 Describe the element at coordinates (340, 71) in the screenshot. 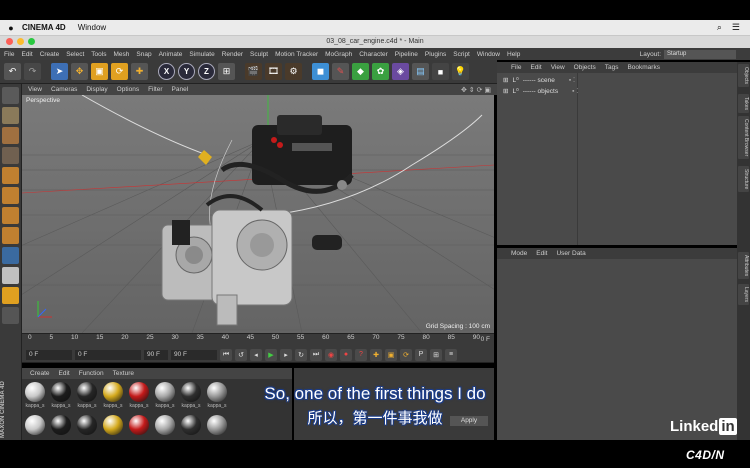

I see `spline-pen-icon: ✎` at that location.